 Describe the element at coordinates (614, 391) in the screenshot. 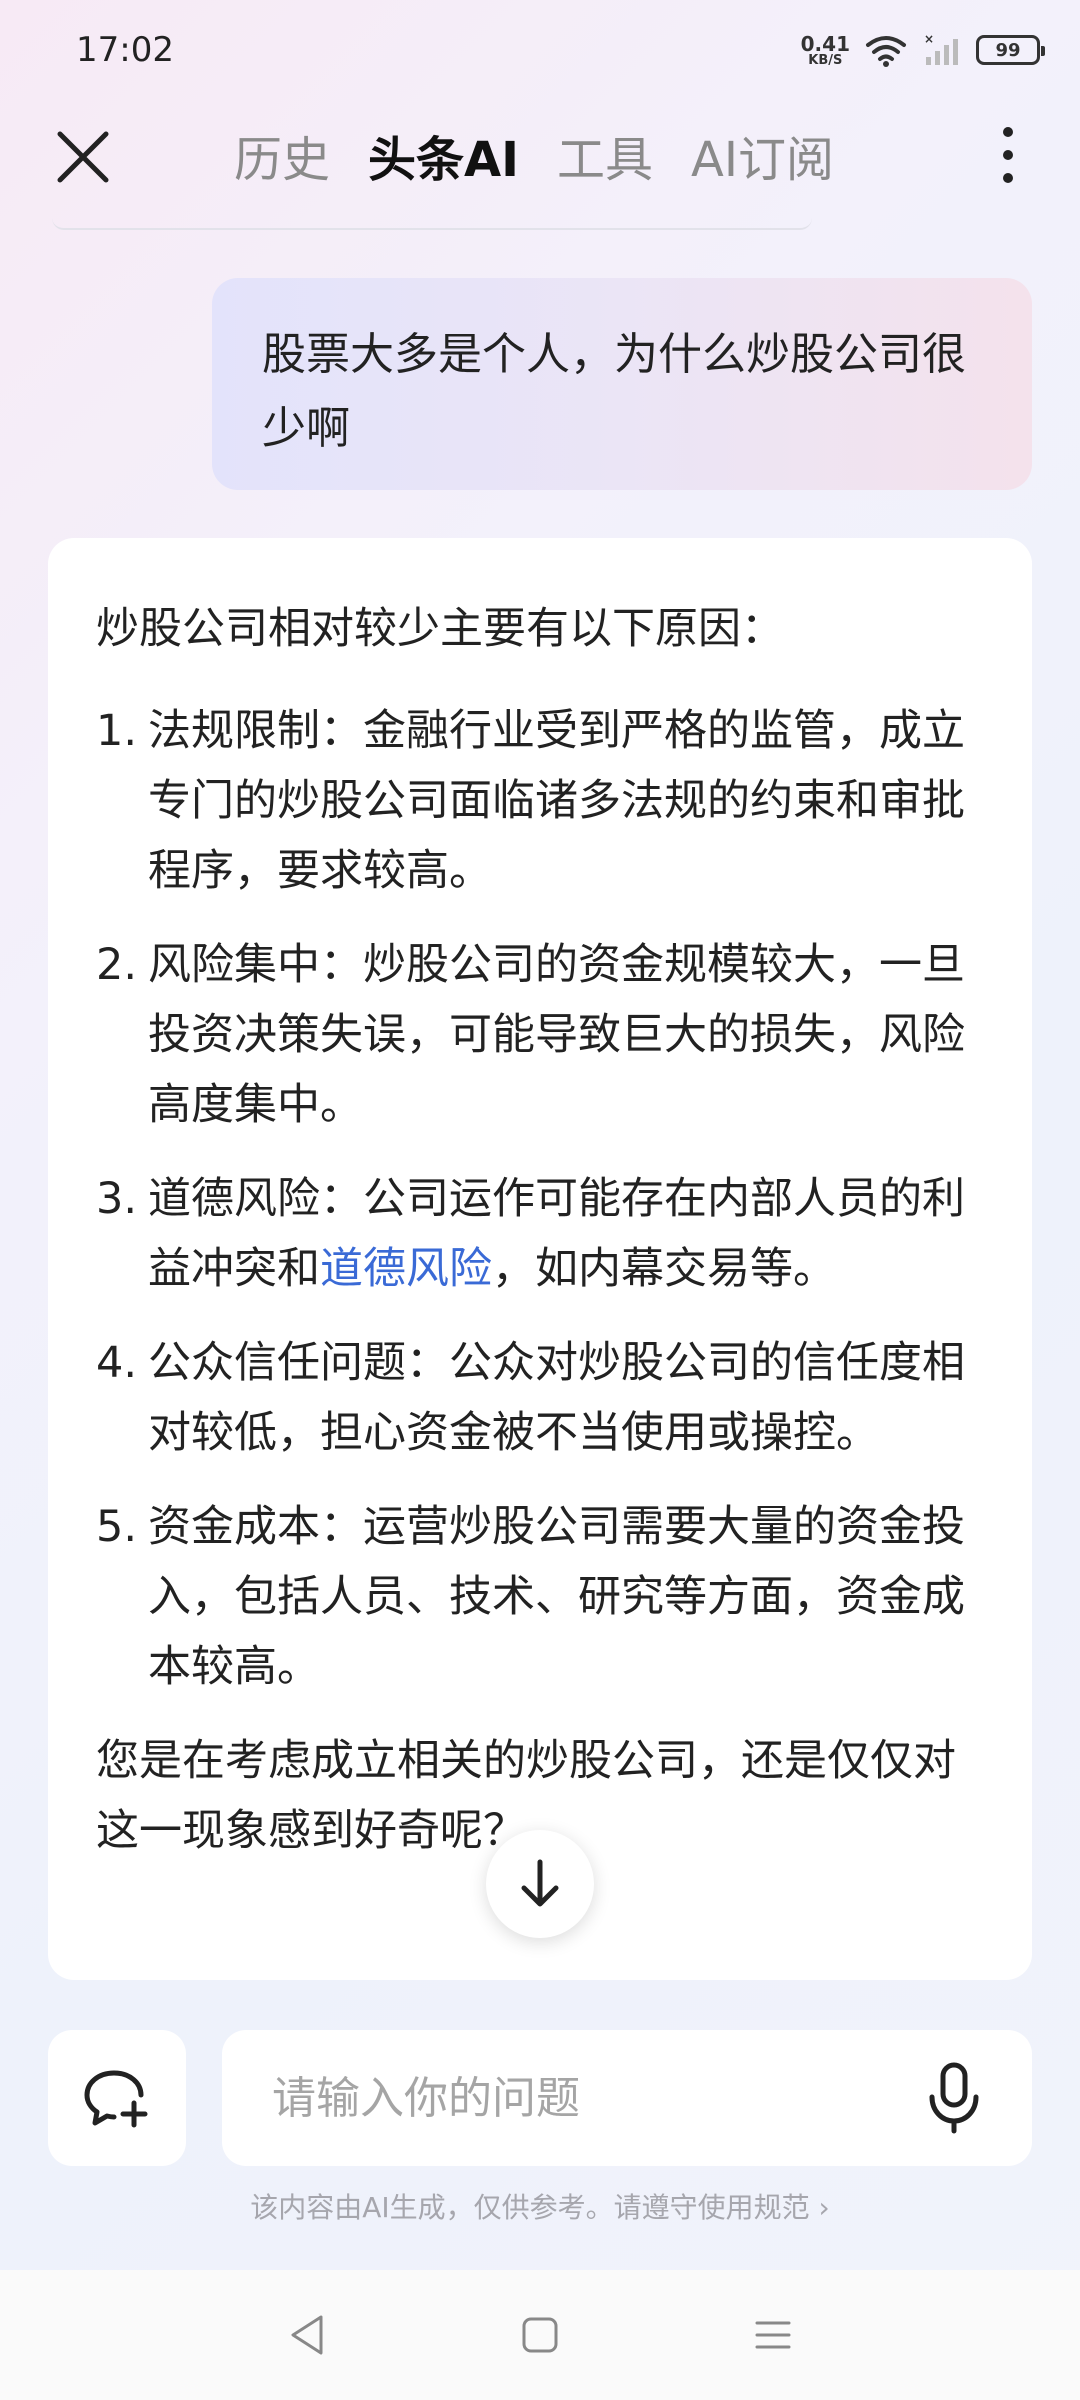

I see `user-message-text: 股票大多是个人，为什么炒股公司很少啊` at that location.